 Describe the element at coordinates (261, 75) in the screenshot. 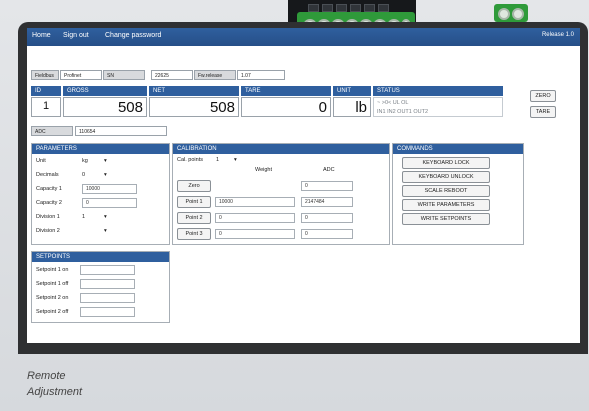

I see `fw-release-value: 1.07` at that location.